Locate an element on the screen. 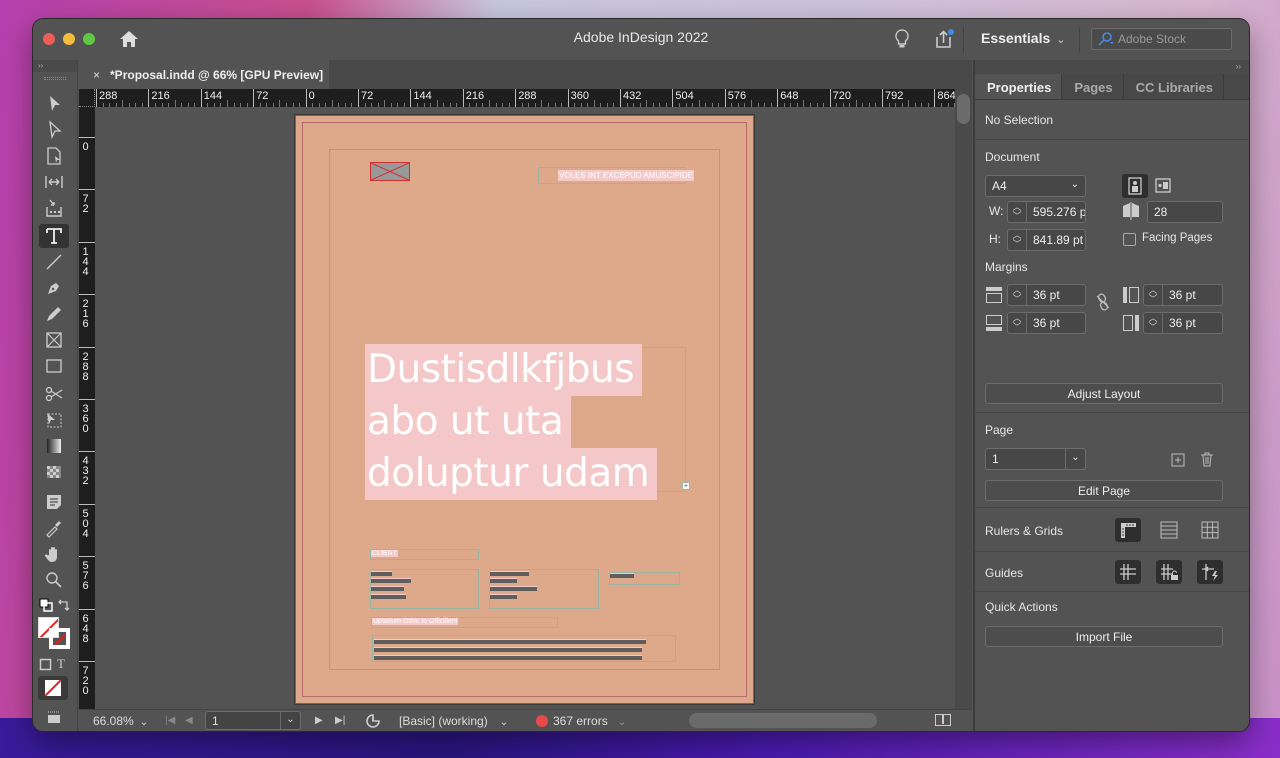  split-window-icon is located at coordinates (943, 720).